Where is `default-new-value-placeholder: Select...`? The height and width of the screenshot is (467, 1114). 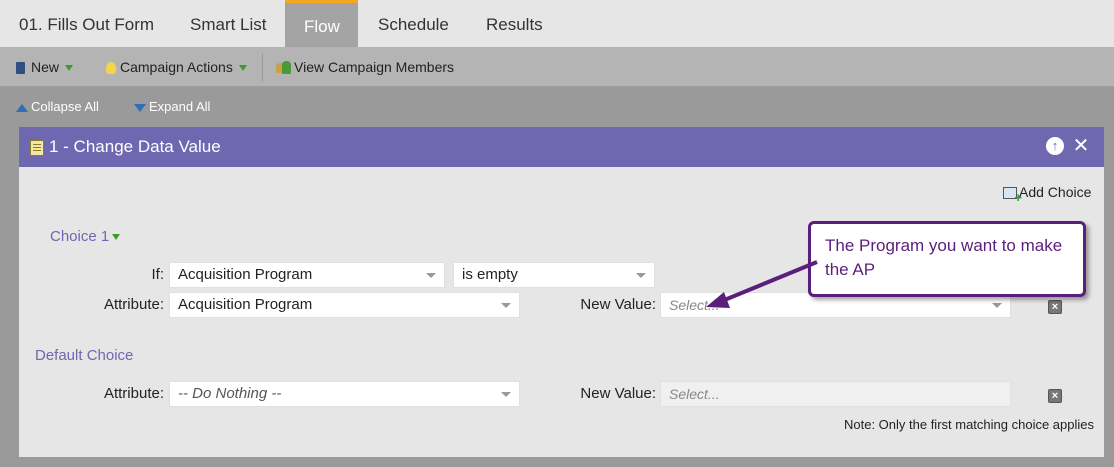
default-new-value-placeholder: Select... is located at coordinates (694, 394).